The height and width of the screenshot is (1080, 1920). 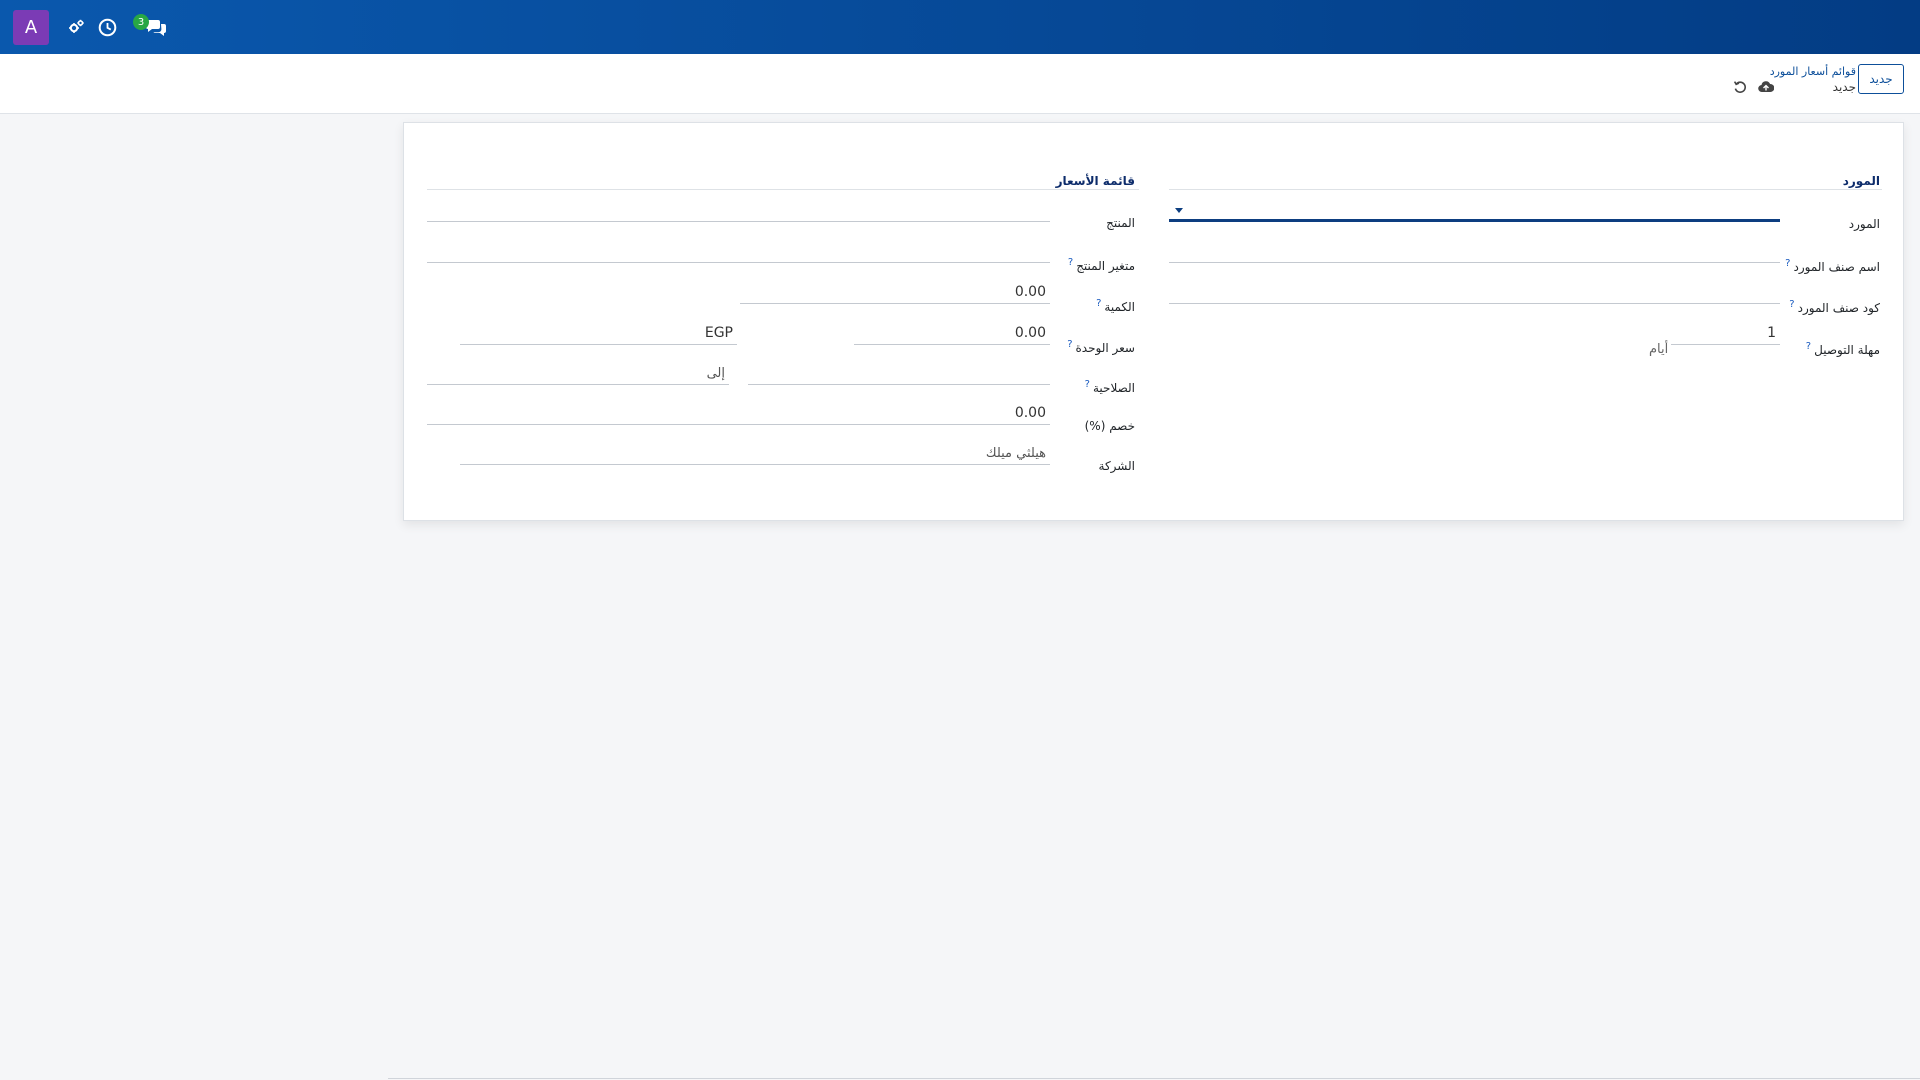 What do you see at coordinates (960, 84) in the screenshot?
I see `control-panel: جديد قوائم أسعار المورد جديد` at bounding box center [960, 84].